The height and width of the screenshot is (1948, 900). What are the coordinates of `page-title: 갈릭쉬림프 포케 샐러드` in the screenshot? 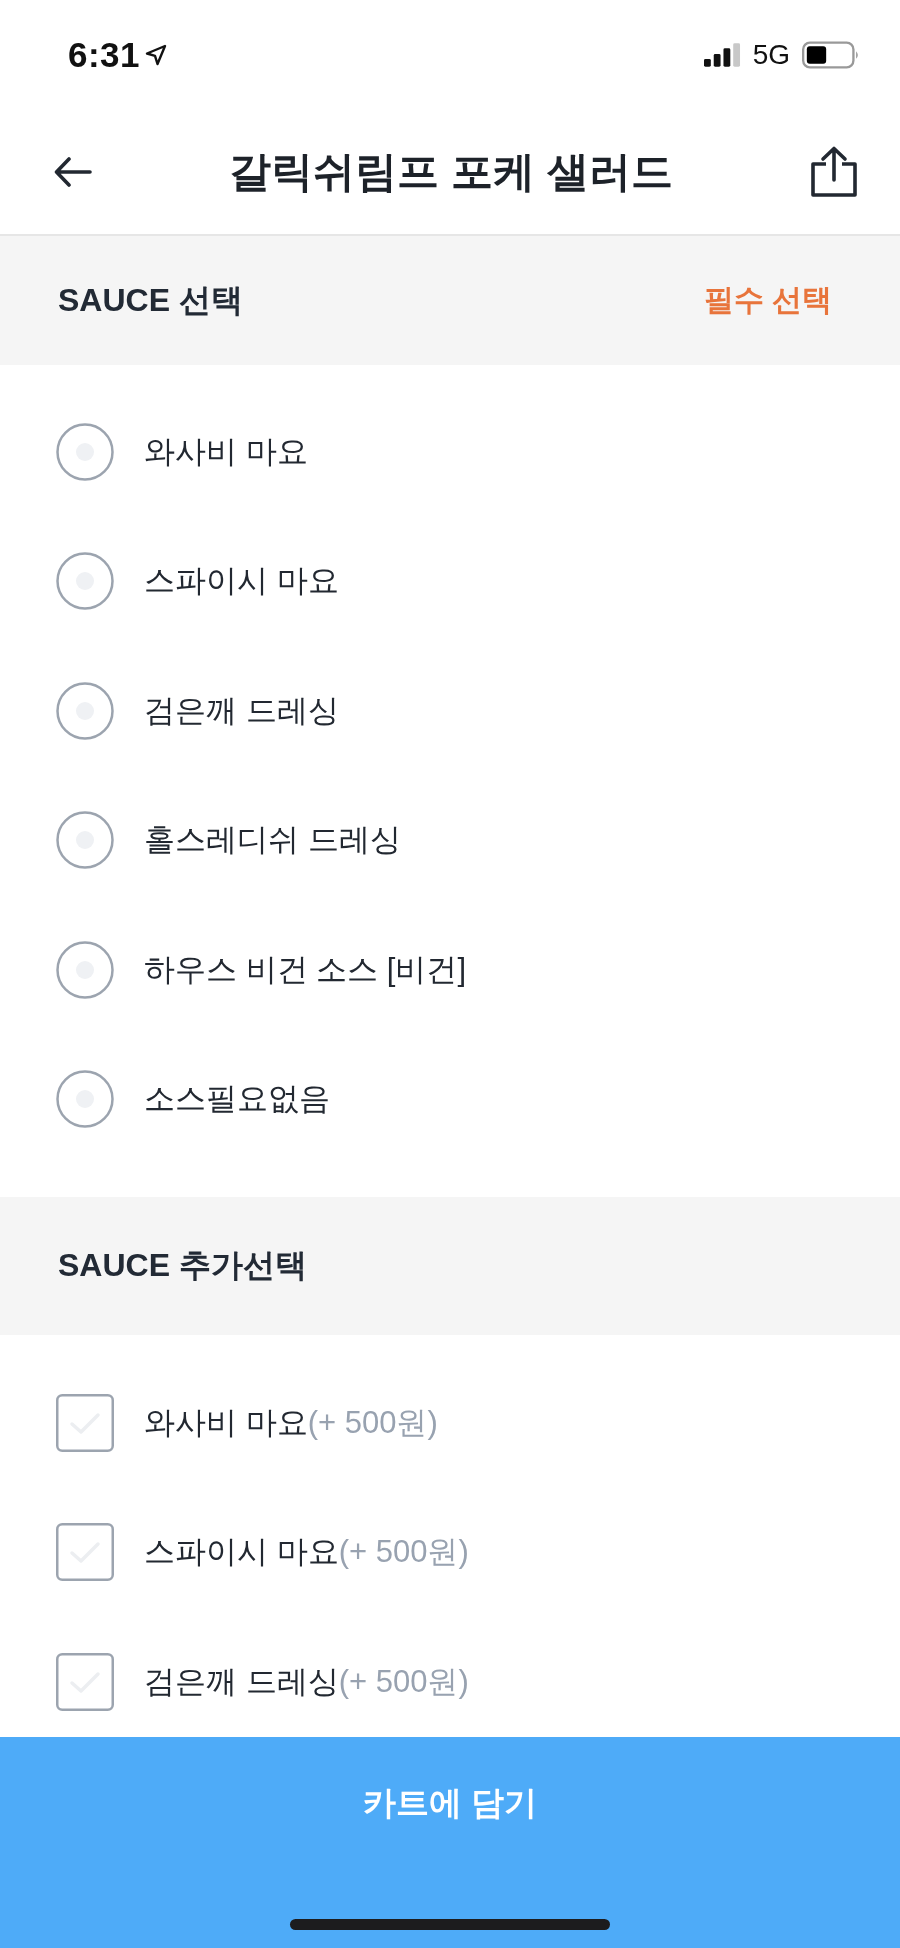 It's located at (451, 172).